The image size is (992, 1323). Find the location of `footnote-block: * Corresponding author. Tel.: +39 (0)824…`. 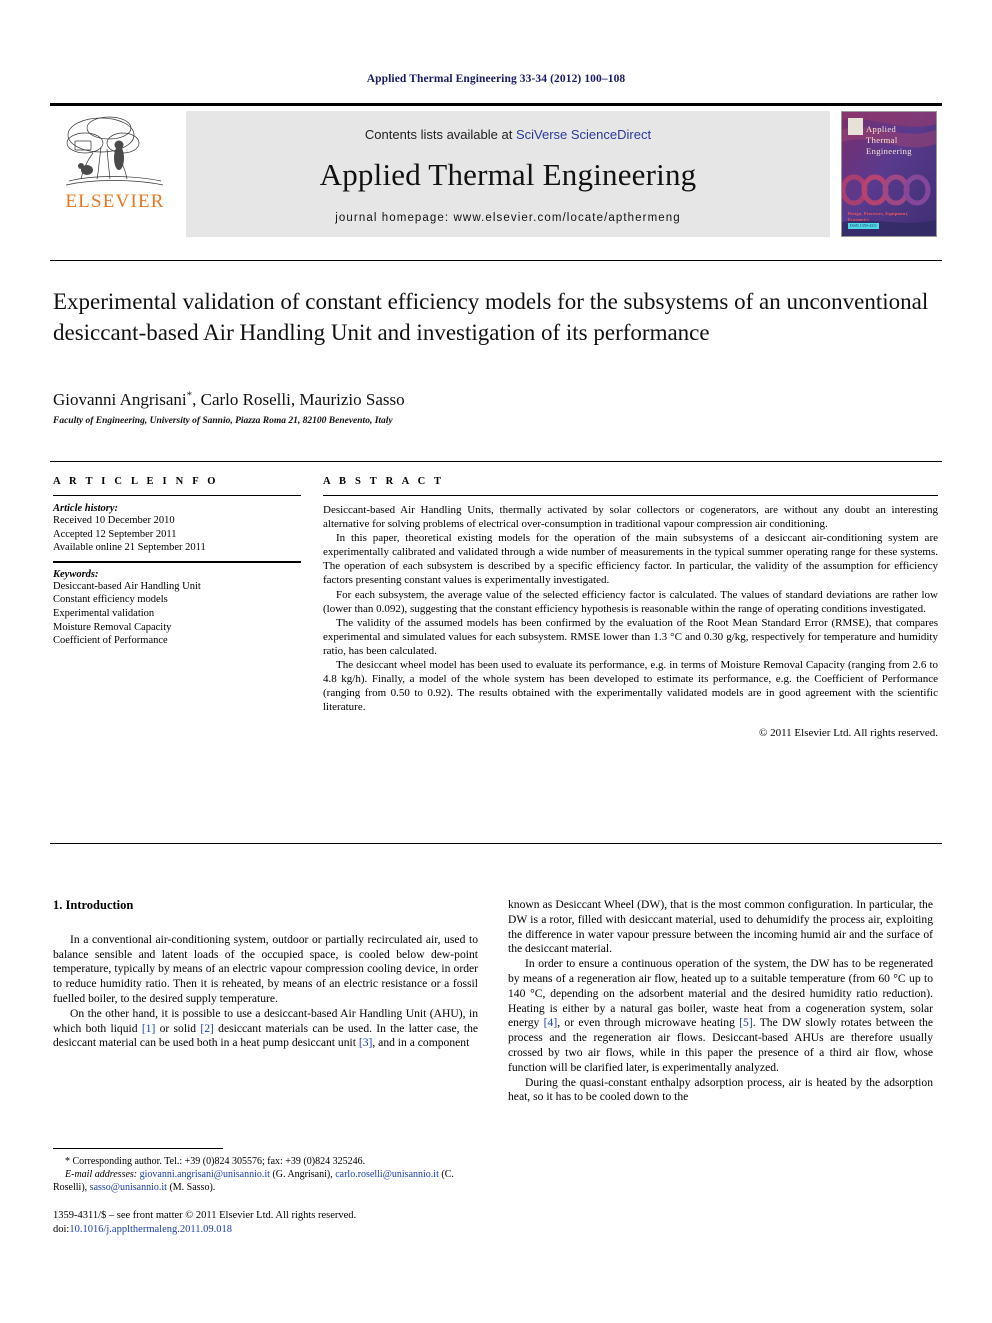

footnote-block: * Corresponding author. Tel.: +39 (0)824… is located at coordinates (265, 1175).